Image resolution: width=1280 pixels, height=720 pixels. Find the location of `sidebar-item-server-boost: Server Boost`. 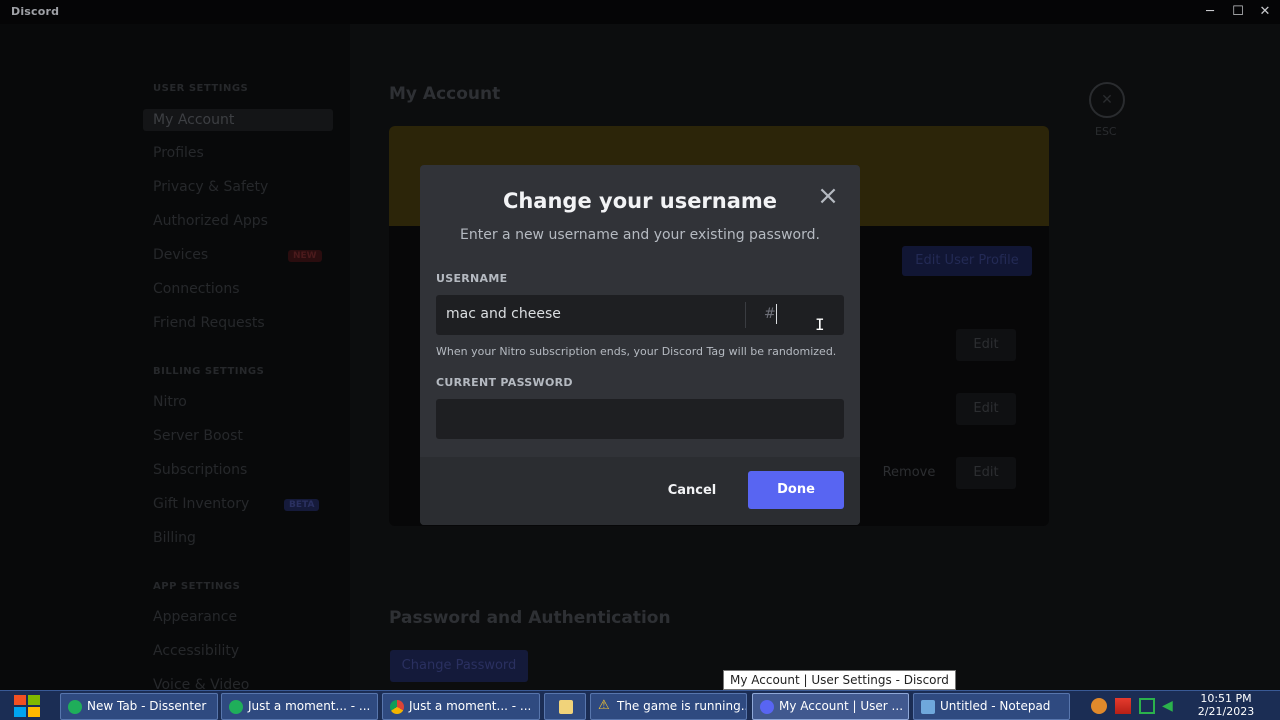

sidebar-item-server-boost: Server Boost is located at coordinates (198, 436).